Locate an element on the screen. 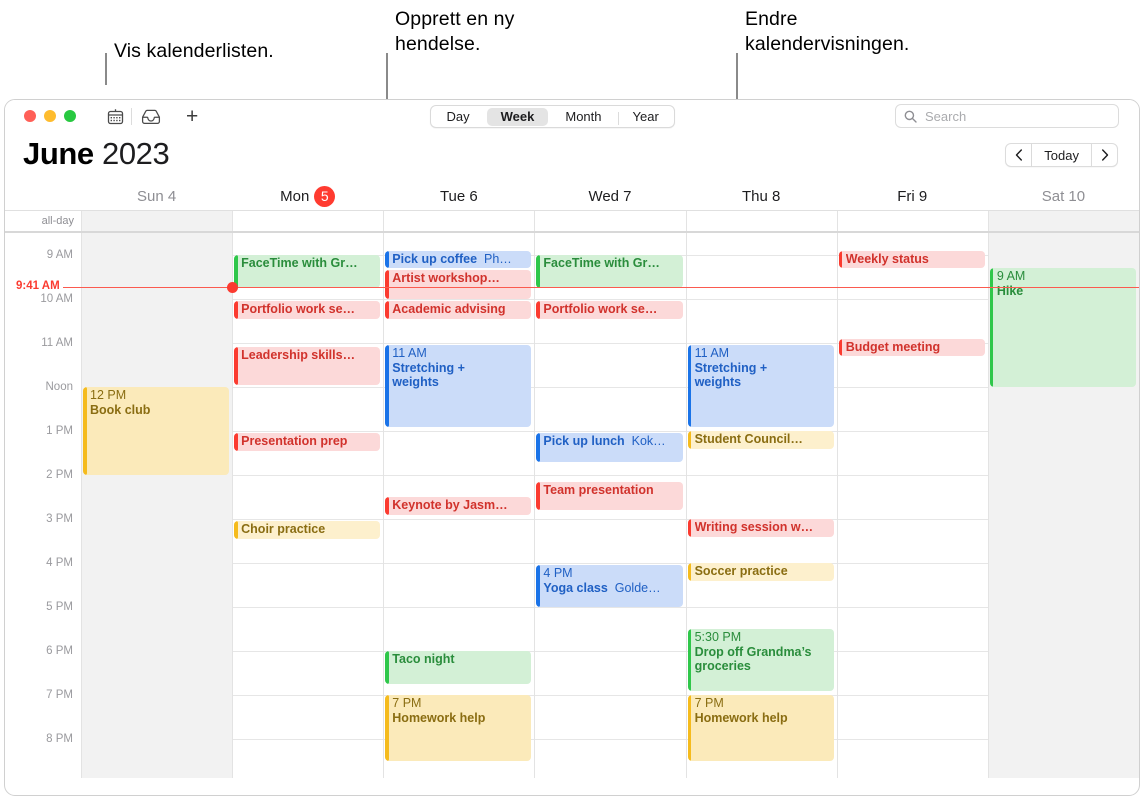  next-week-button is located at coordinates (1104, 155).